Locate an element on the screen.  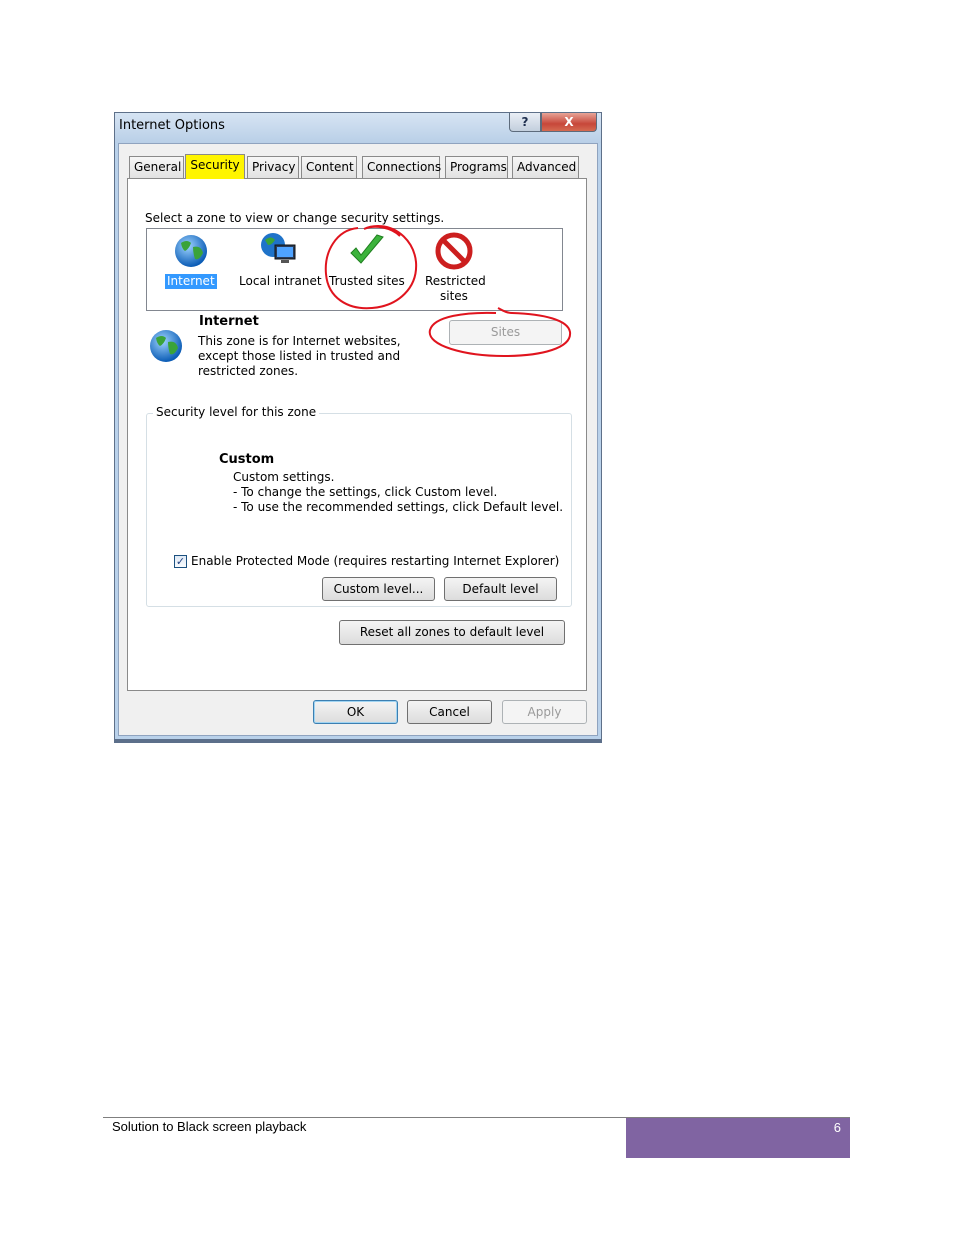
sites-button: Sites is located at coordinates (505, 332).